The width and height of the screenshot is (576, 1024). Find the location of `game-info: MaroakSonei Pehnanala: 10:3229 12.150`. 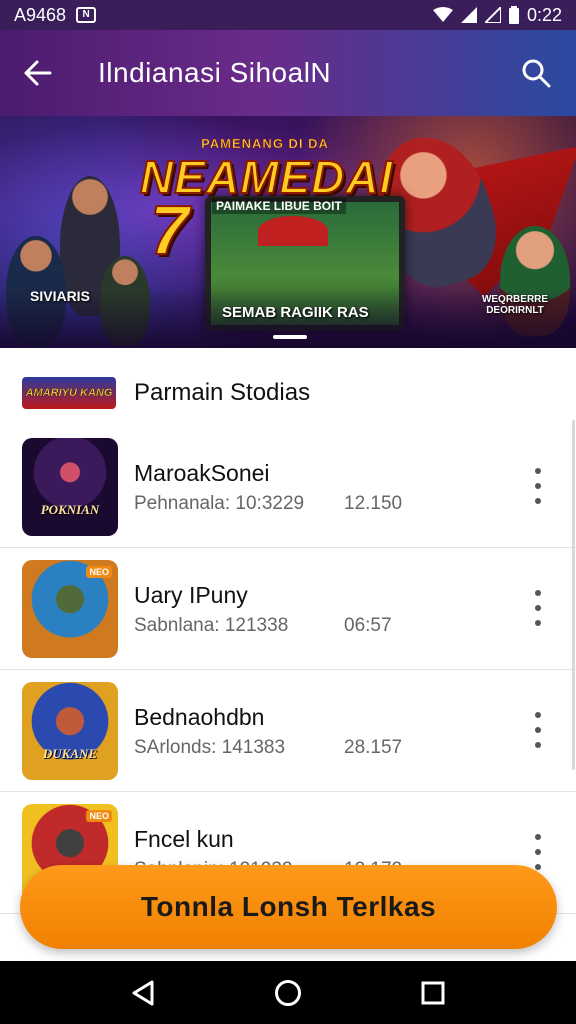

game-info: MaroakSonei Pehnanala: 10:3229 12.150 is located at coordinates (268, 487).